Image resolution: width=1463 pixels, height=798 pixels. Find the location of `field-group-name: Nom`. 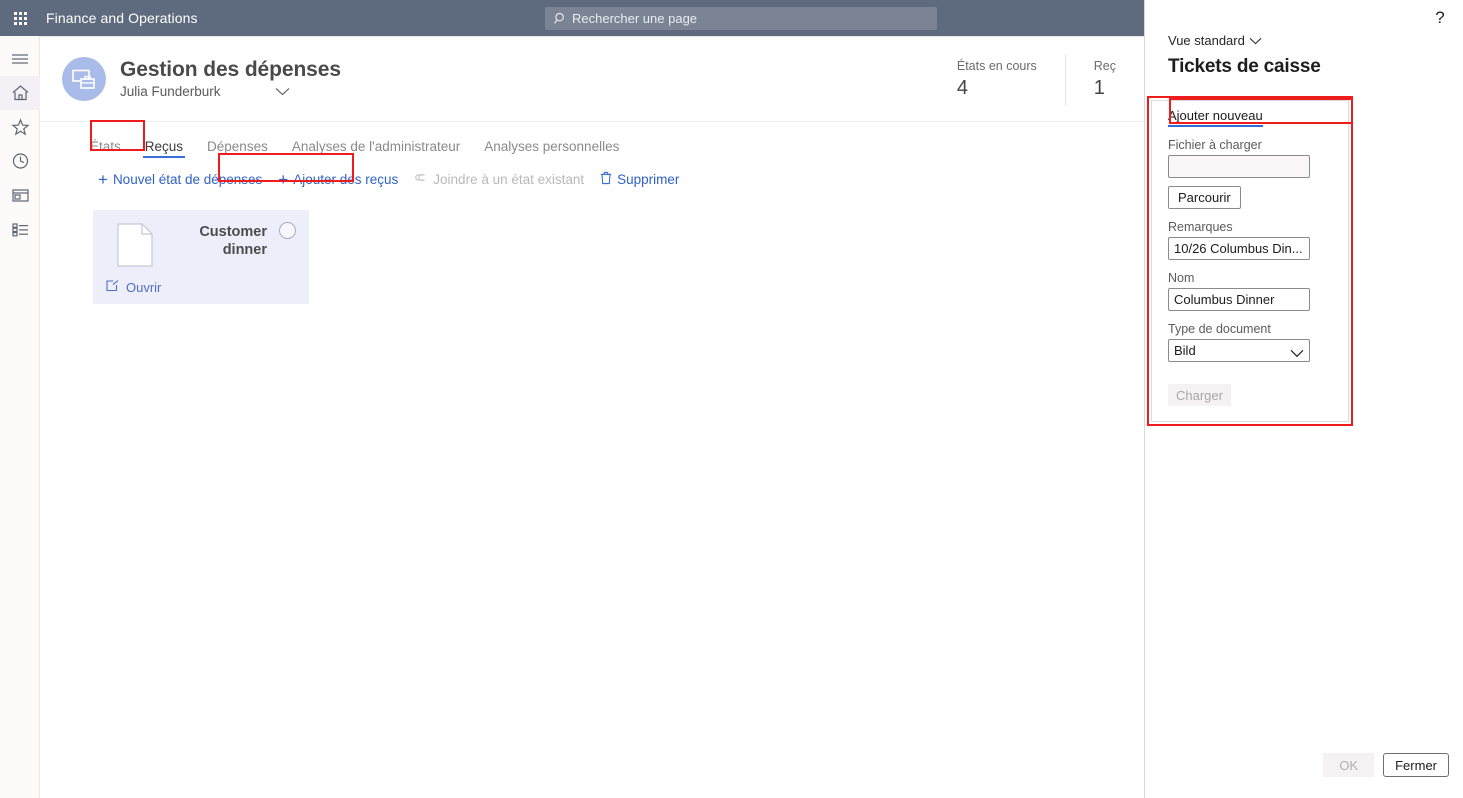

field-group-name: Nom is located at coordinates (1258, 291).